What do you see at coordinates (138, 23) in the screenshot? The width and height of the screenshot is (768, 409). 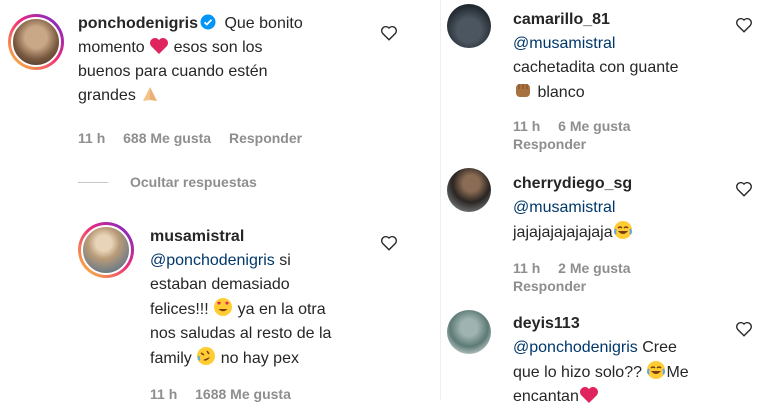 I see `username: ponchodenigris` at bounding box center [138, 23].